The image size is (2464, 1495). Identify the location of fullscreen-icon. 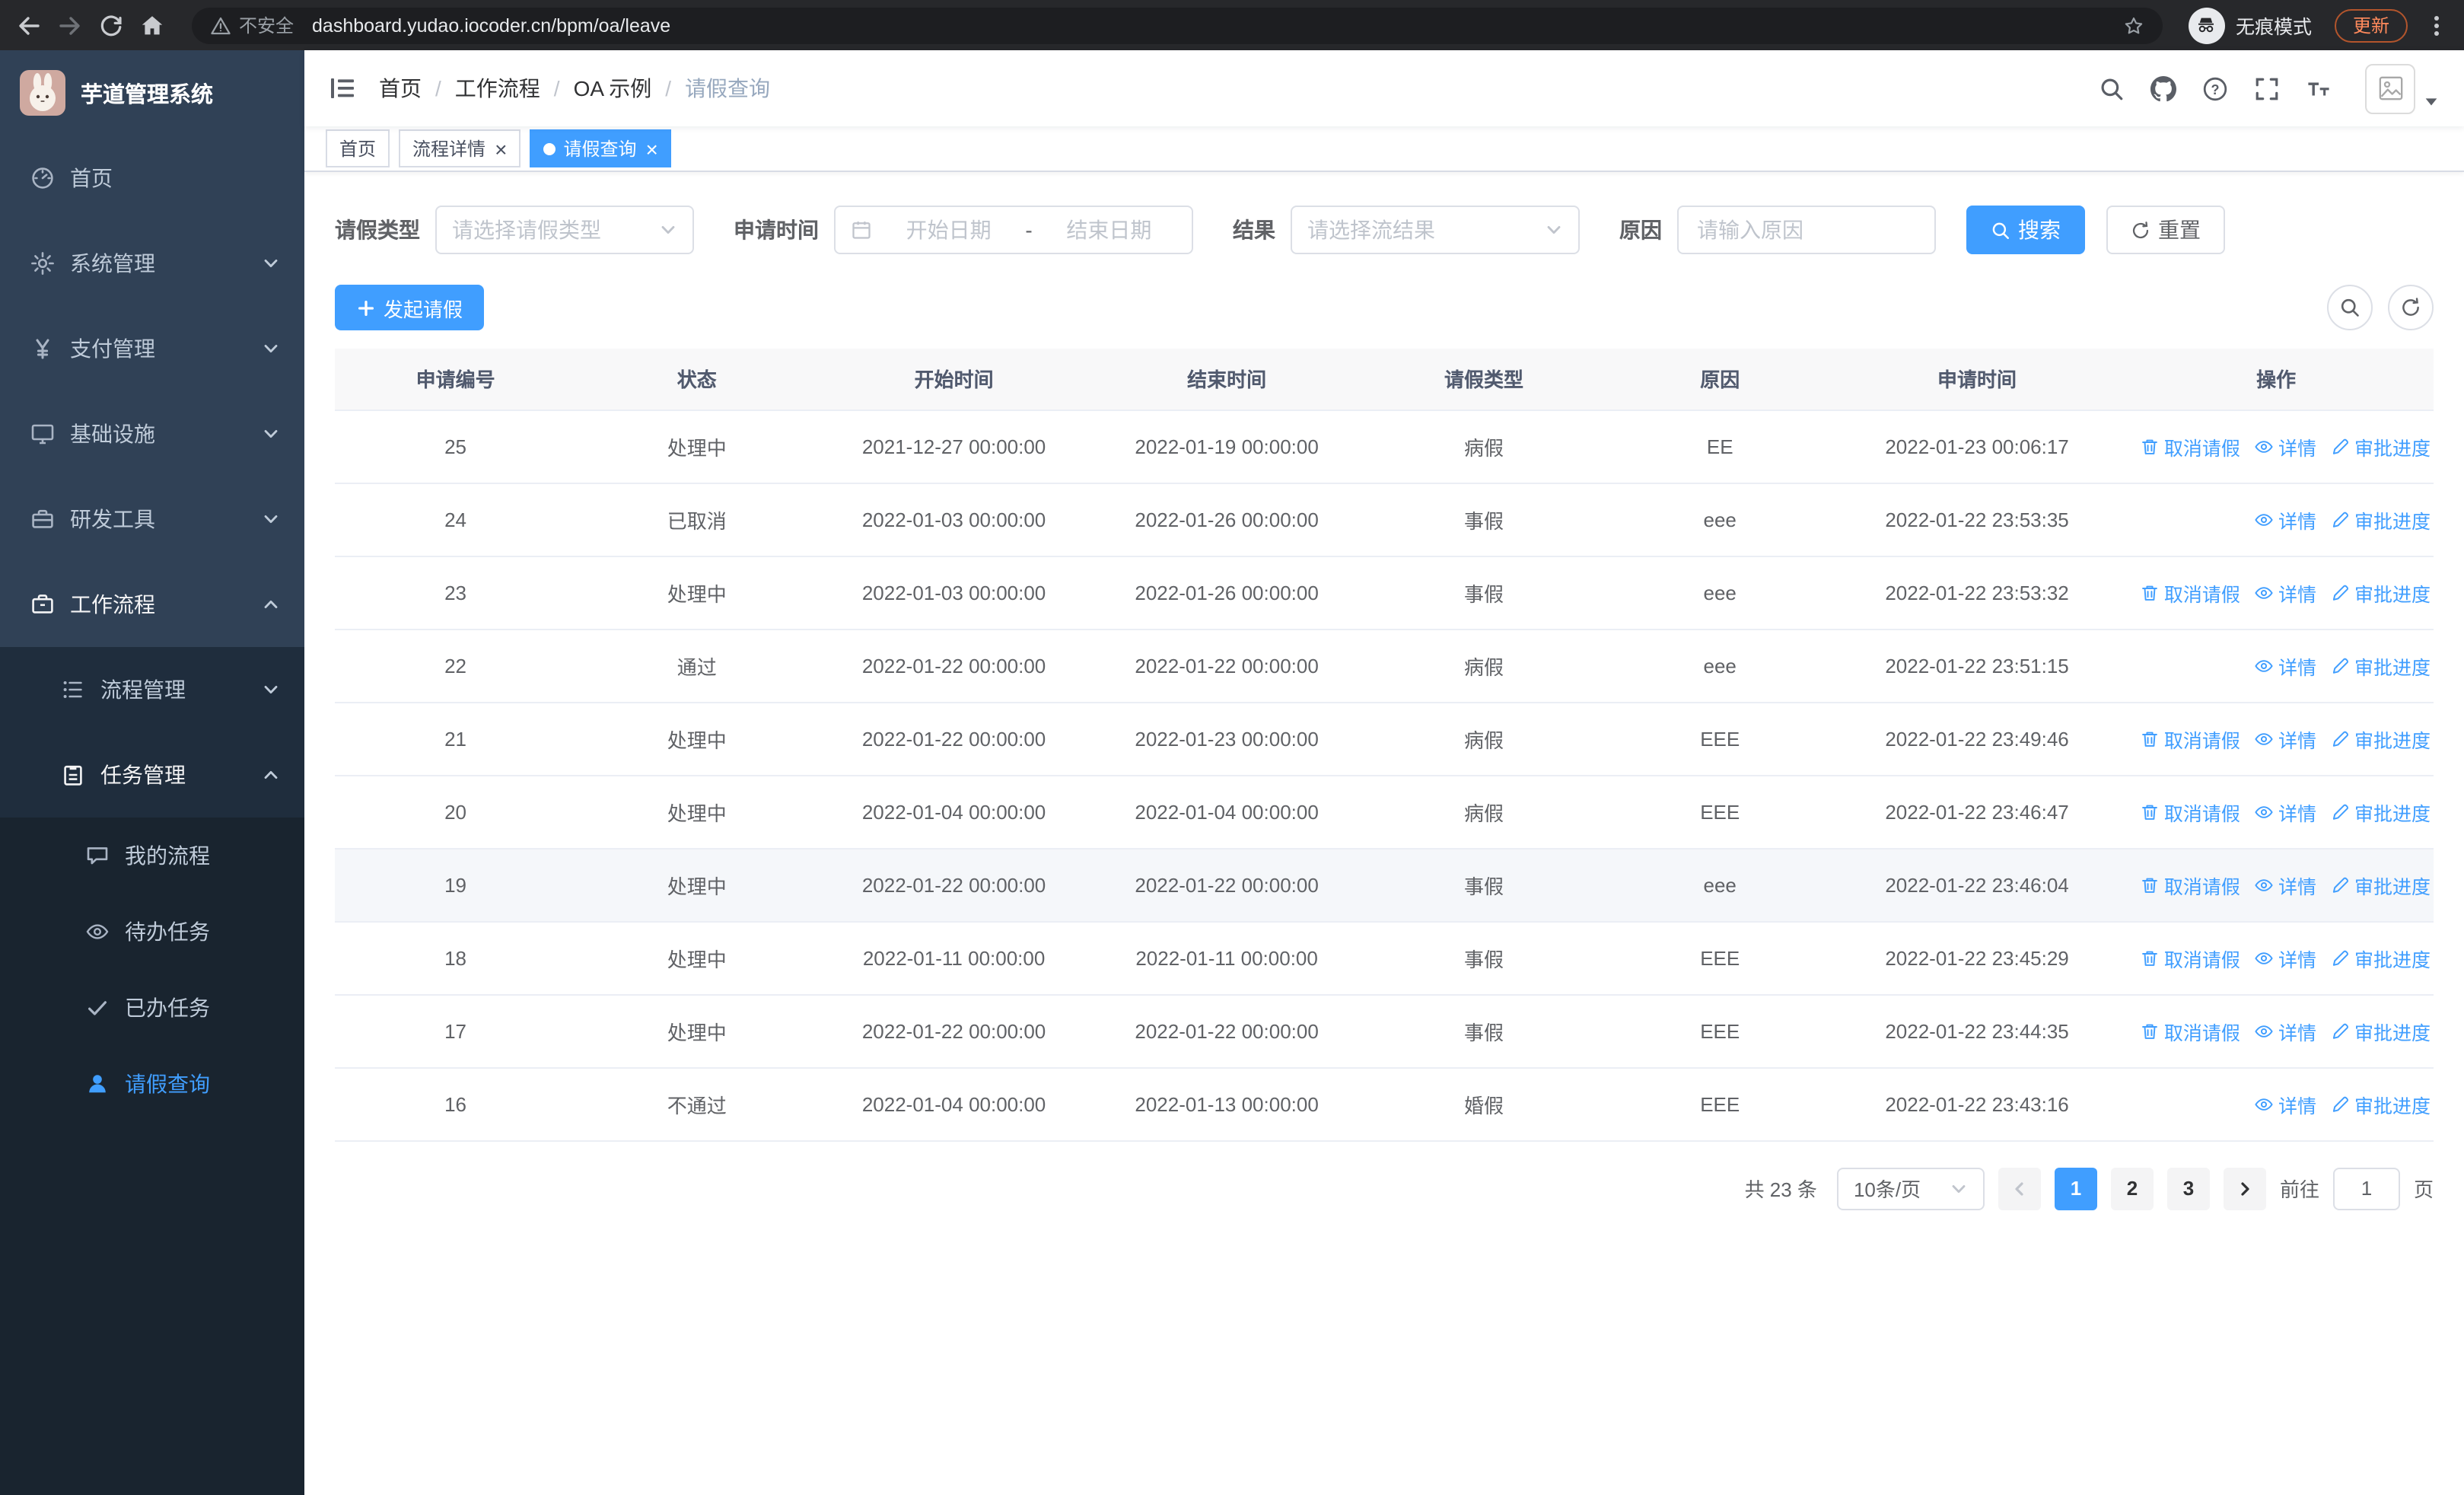
(2267, 88).